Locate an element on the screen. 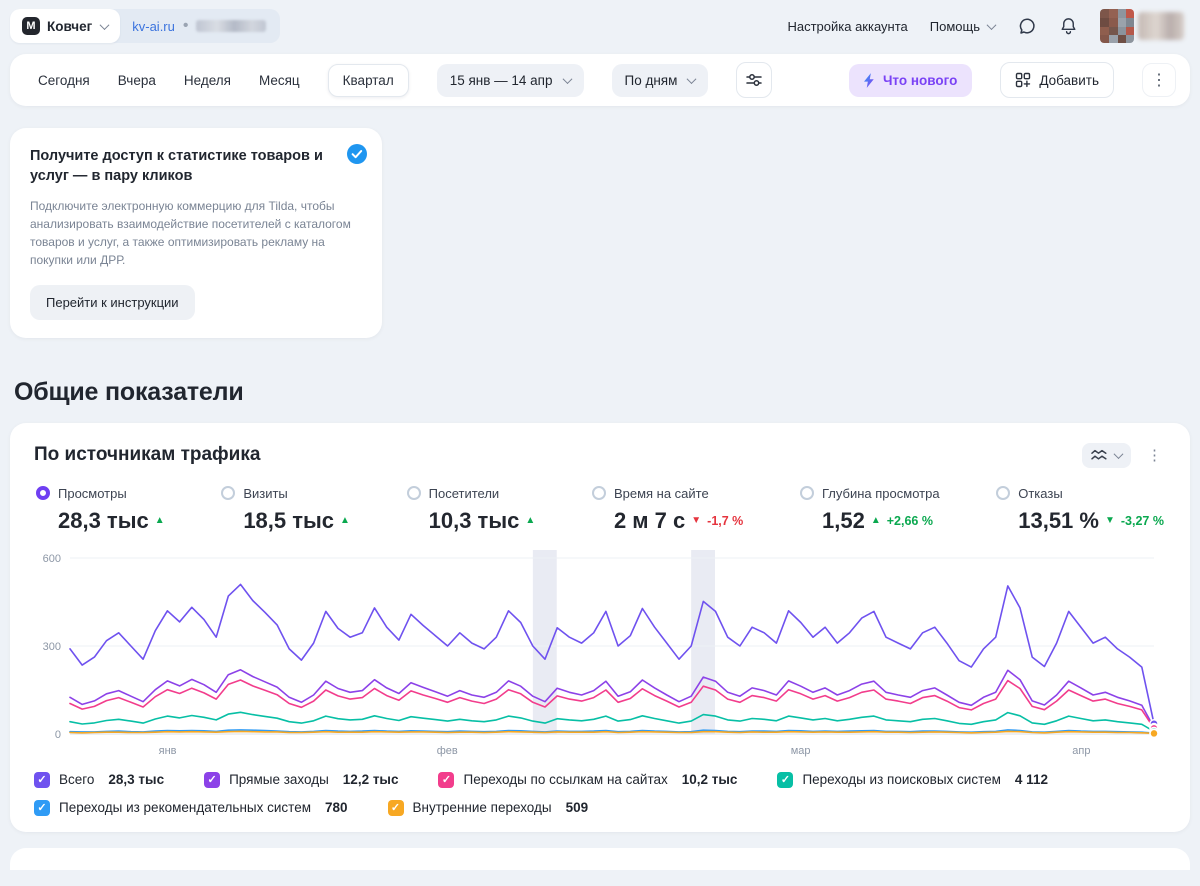 Image resolution: width=1200 pixels, height=886 pixels. add-widget-icon is located at coordinates (1023, 80).